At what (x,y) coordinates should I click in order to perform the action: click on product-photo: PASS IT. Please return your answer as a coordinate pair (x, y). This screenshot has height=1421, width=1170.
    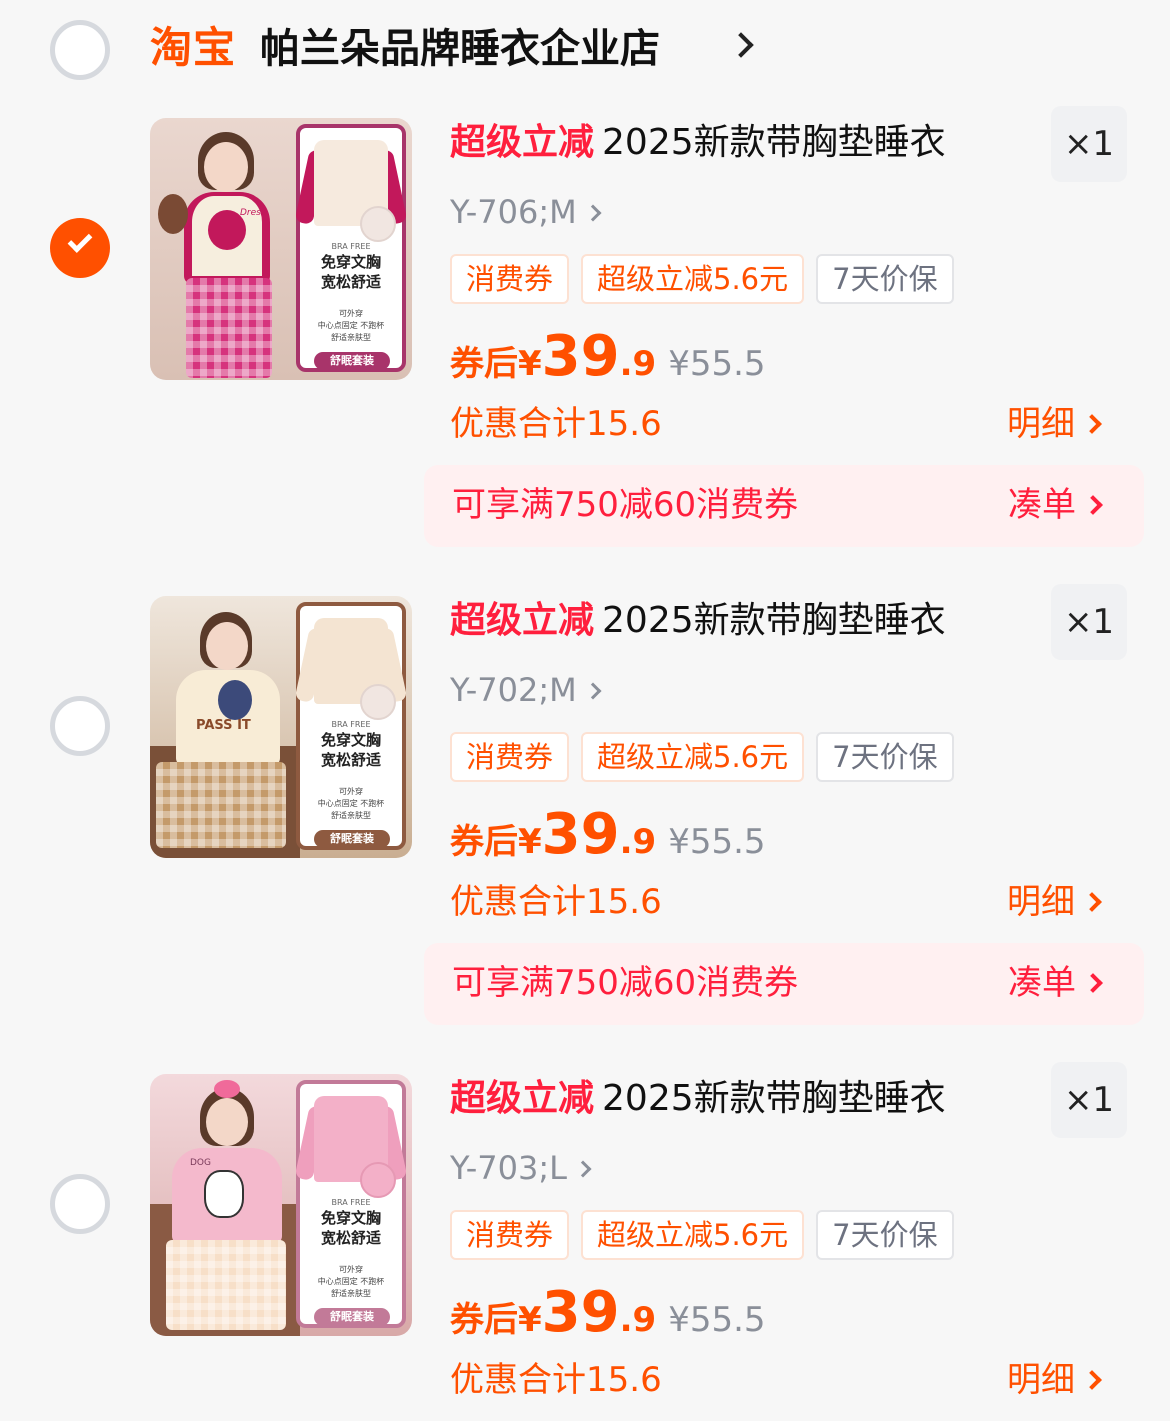
    Looking at the image, I should click on (225, 727).